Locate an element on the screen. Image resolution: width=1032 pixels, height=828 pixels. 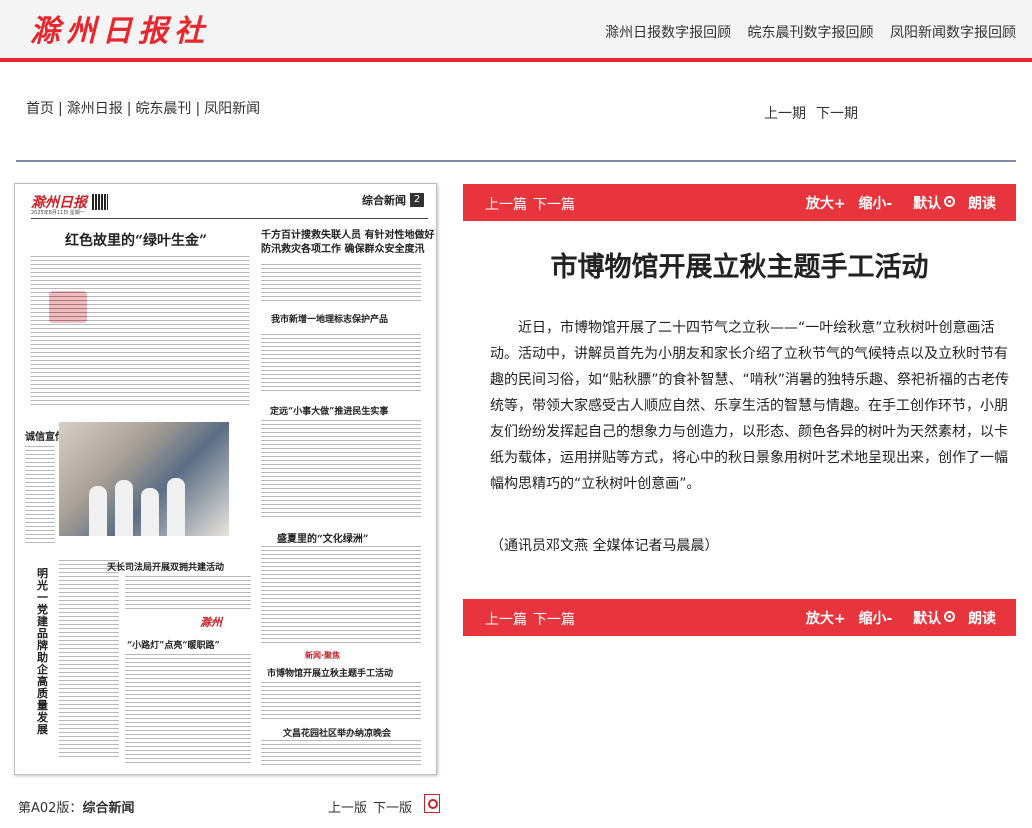
paper-vertical-headline: 明光一党建品牌助企高质量发展 is located at coordinates (46, 652).